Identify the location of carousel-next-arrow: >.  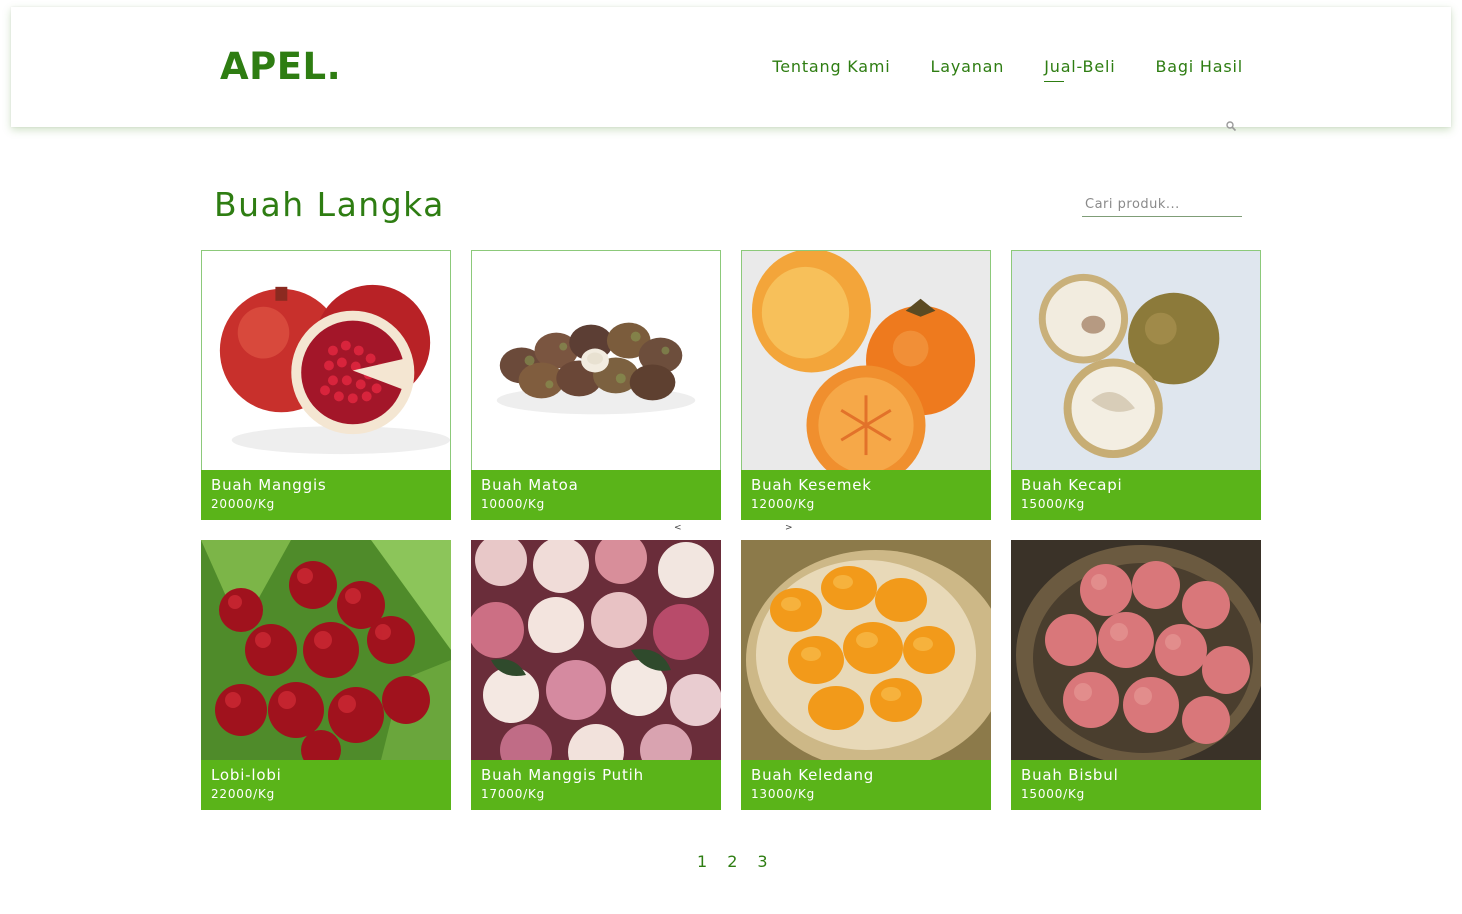
(789, 528).